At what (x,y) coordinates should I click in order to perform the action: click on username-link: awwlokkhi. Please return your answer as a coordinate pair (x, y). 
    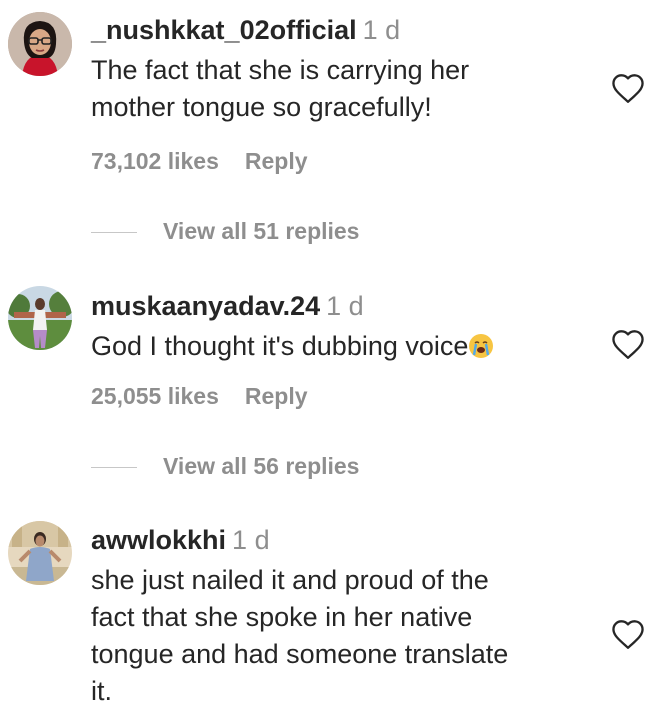
    Looking at the image, I should click on (158, 540).